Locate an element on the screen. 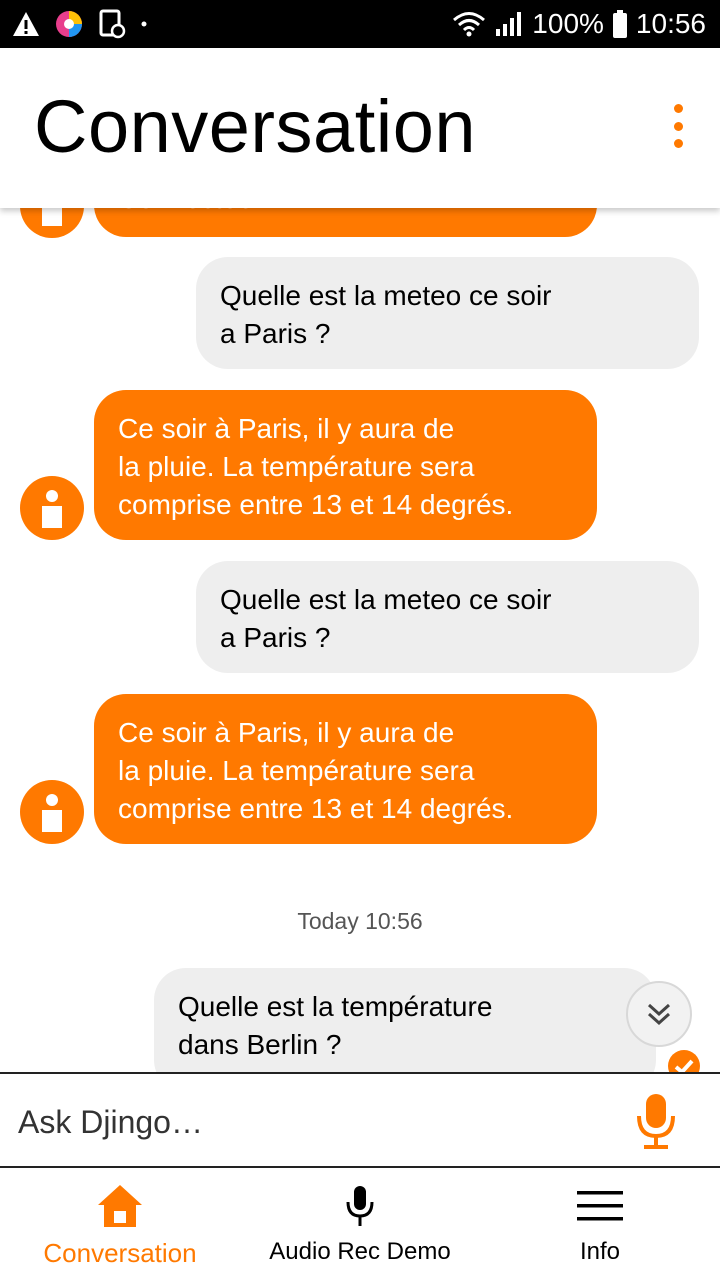 The height and width of the screenshot is (1280, 720). bottom-navigation: Conversation Audio Rec Demo Info is located at coordinates (360, 1224).